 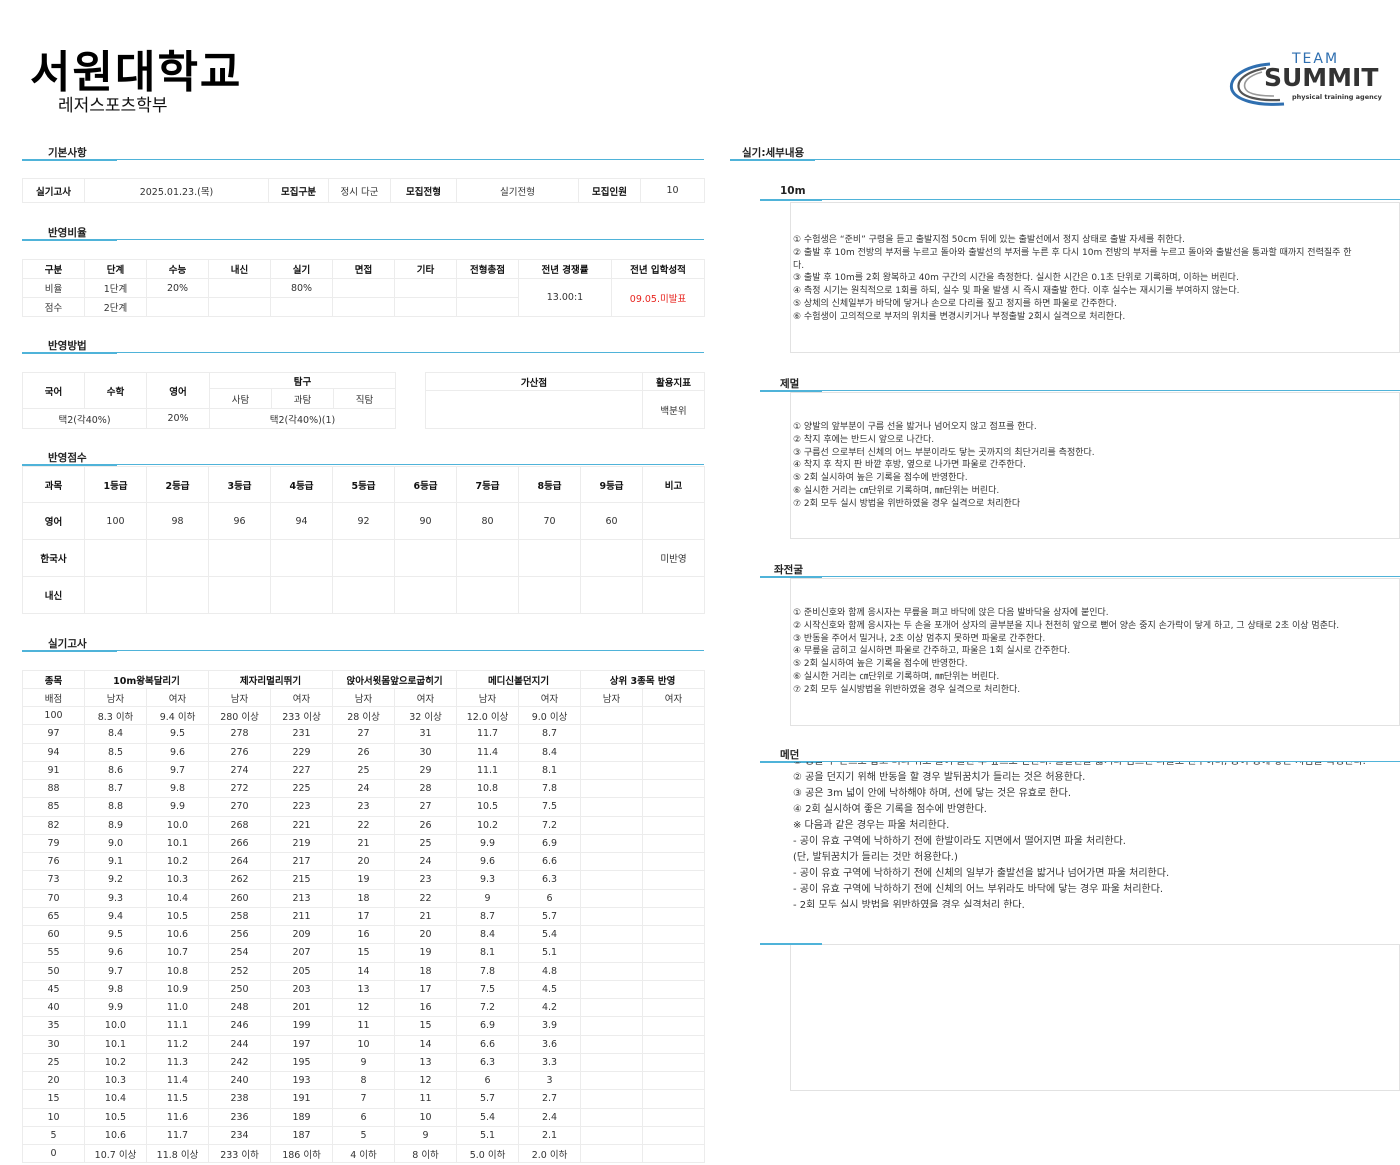 What do you see at coordinates (115, 916) in the screenshot?
I see `practical-cell: 9.4` at bounding box center [115, 916].